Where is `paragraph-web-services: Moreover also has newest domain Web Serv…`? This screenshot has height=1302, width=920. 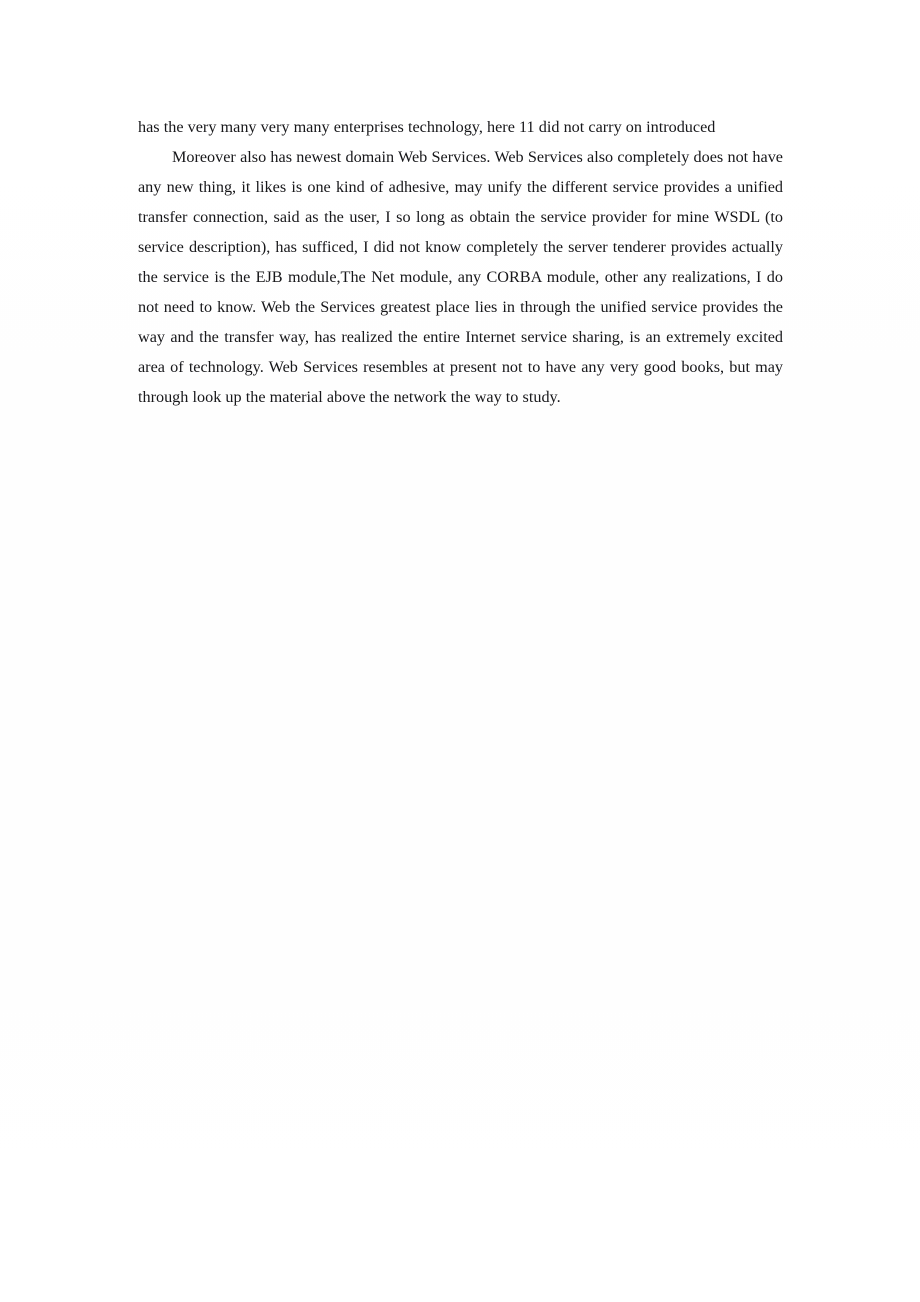
paragraph-web-services: Moreover also has newest domain Web Serv… is located at coordinates (460, 277).